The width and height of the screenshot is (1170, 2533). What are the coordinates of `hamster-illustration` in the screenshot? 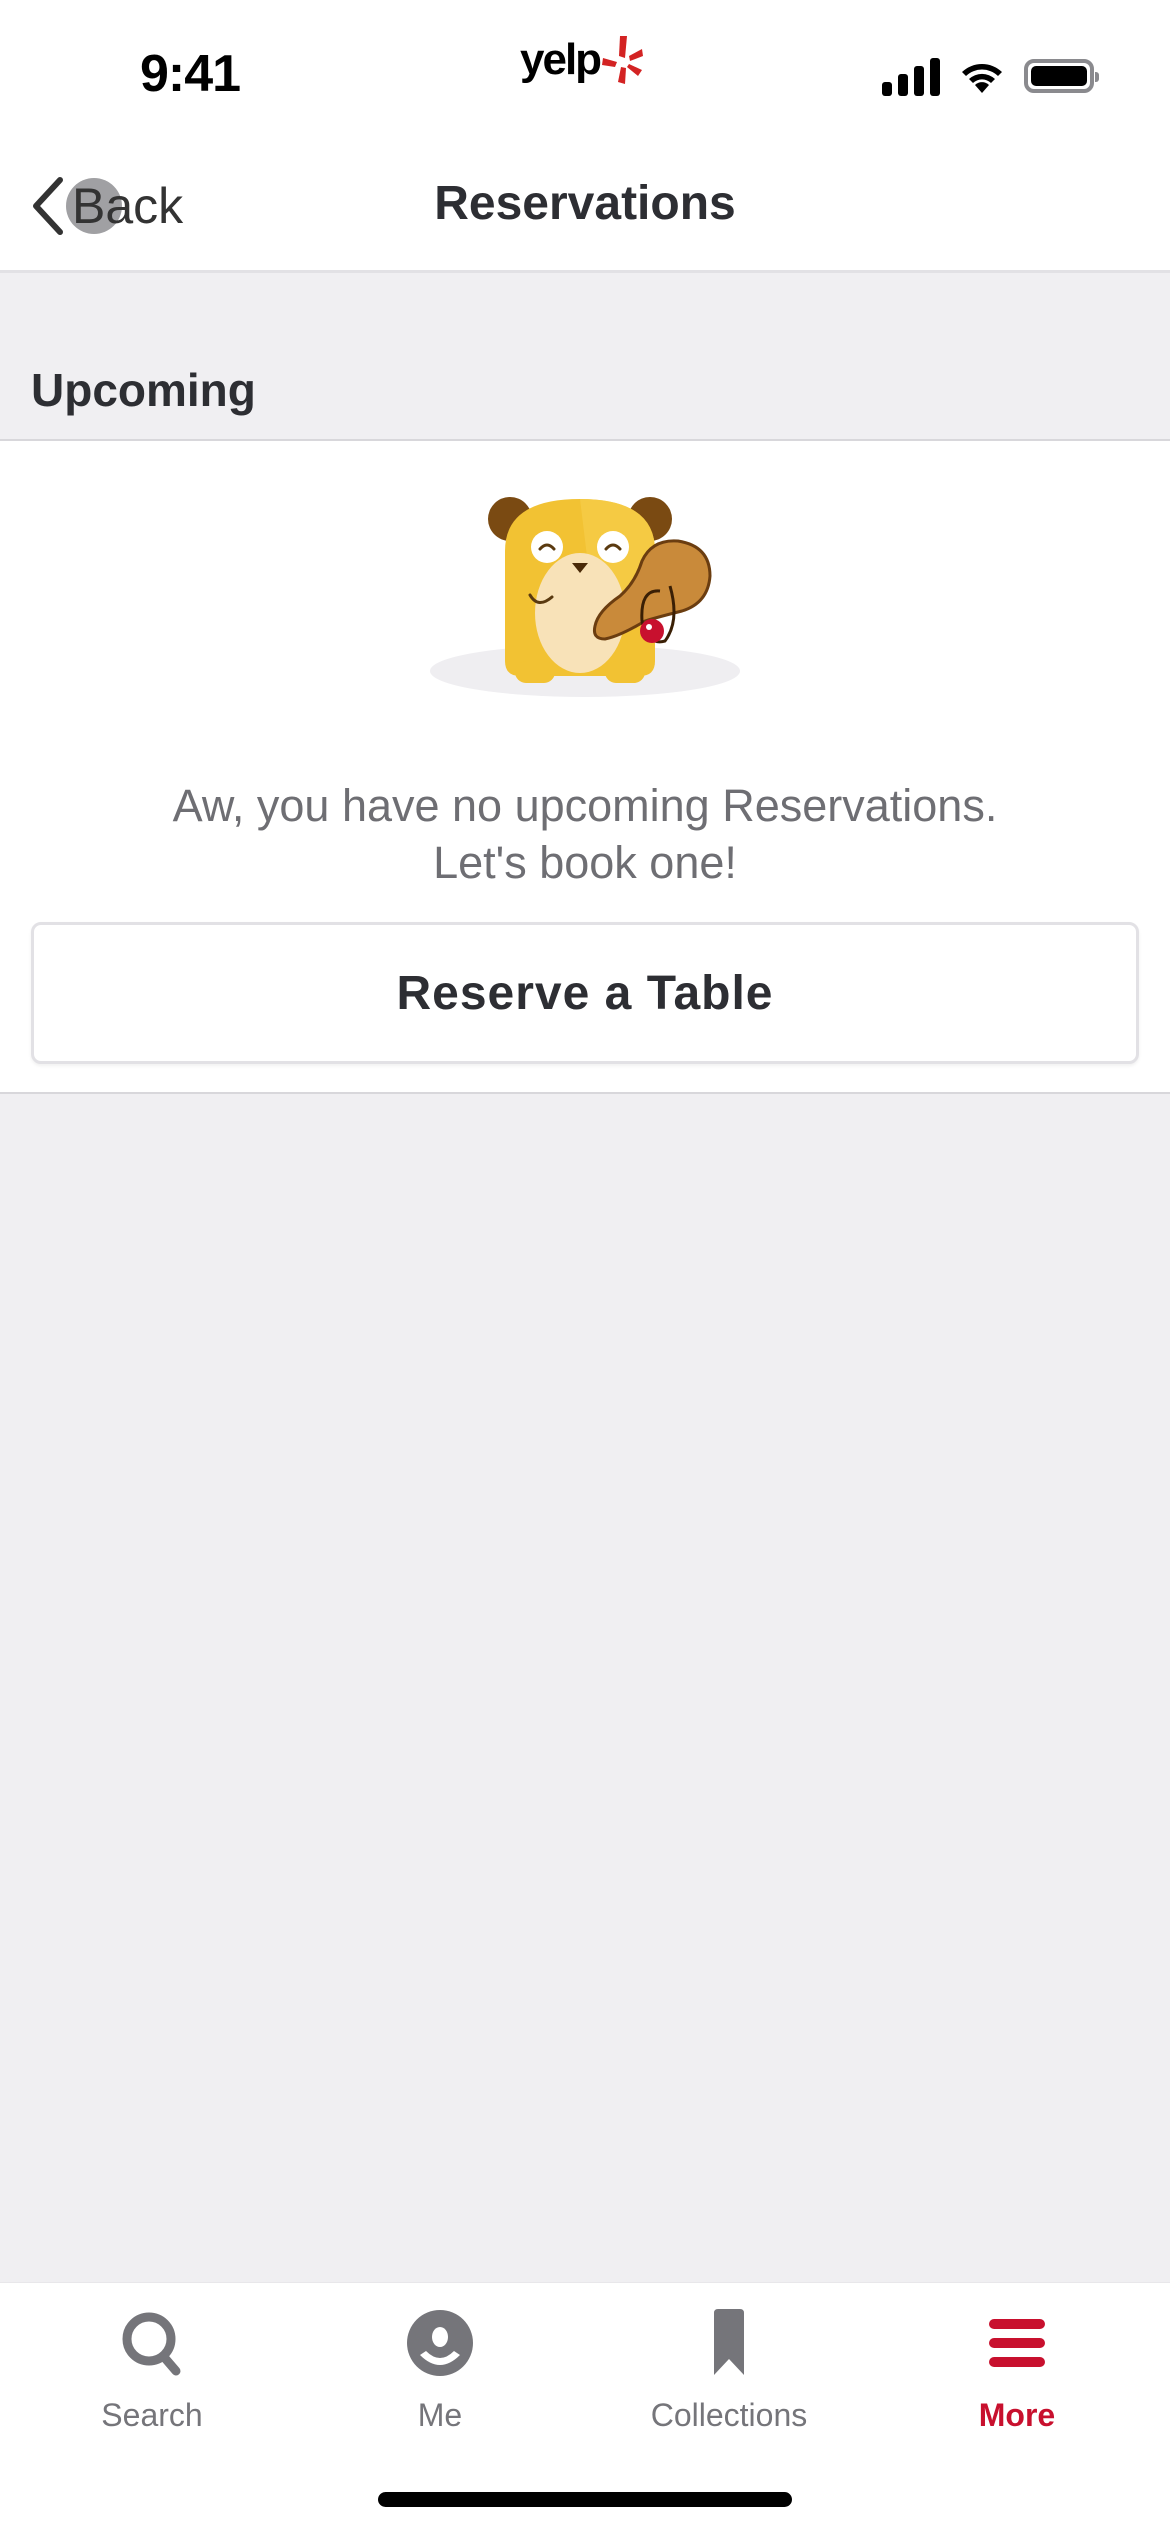 It's located at (585, 597).